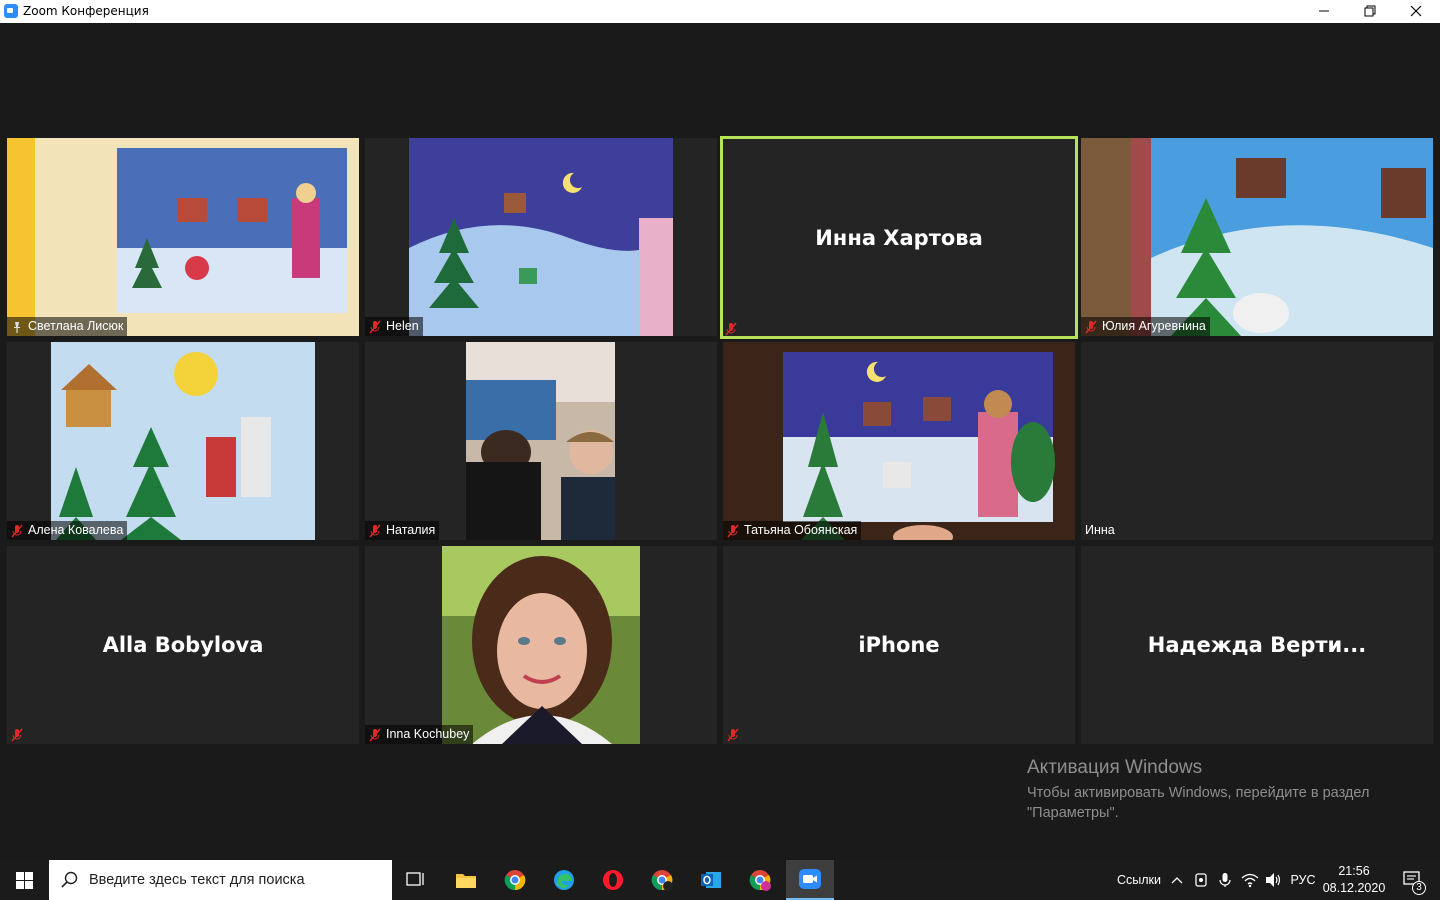 The height and width of the screenshot is (900, 1440). What do you see at coordinates (720, 11) in the screenshot?
I see `window-titlebar: Zoom Конференция` at bounding box center [720, 11].